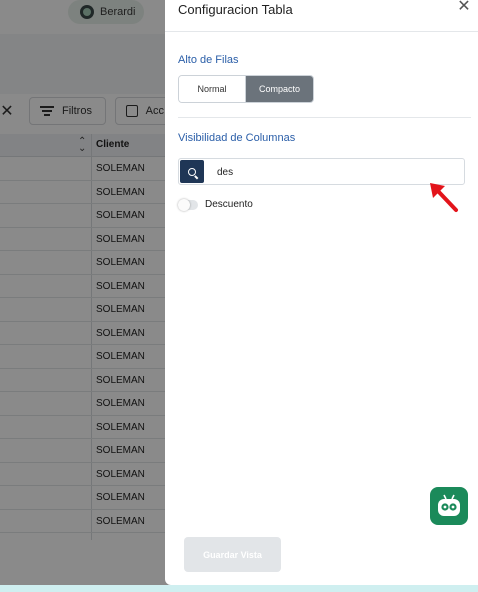 The height and width of the screenshot is (592, 478). Describe the element at coordinates (321, 31) in the screenshot. I see `header-divider` at that location.